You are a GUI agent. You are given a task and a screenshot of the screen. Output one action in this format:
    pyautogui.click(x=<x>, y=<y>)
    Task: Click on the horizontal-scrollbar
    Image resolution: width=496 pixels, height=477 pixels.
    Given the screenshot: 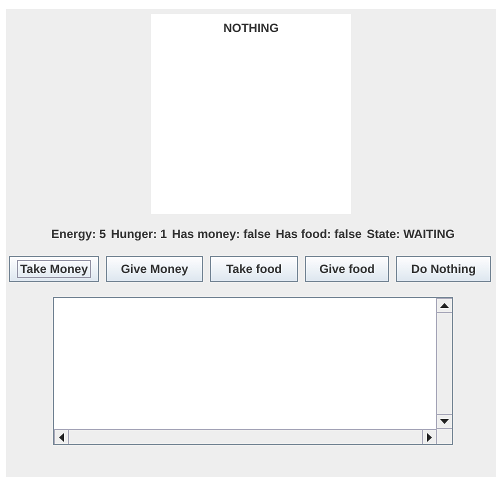 What is the action you would take?
    pyautogui.click(x=245, y=436)
    